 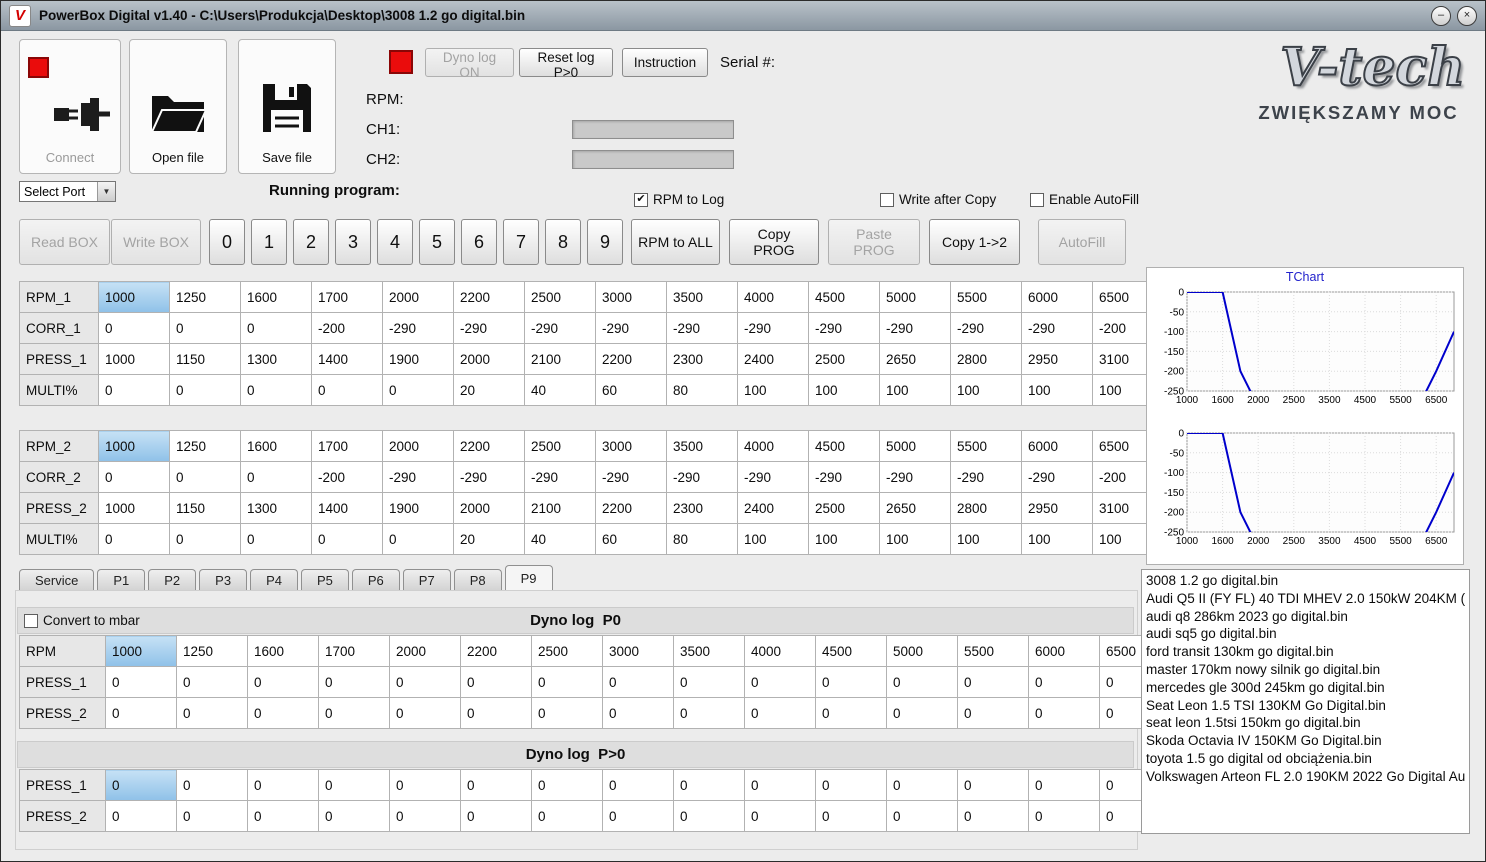 What do you see at coordinates (702, 359) in the screenshot?
I see `cell-PRESS_1-8: 2300` at bounding box center [702, 359].